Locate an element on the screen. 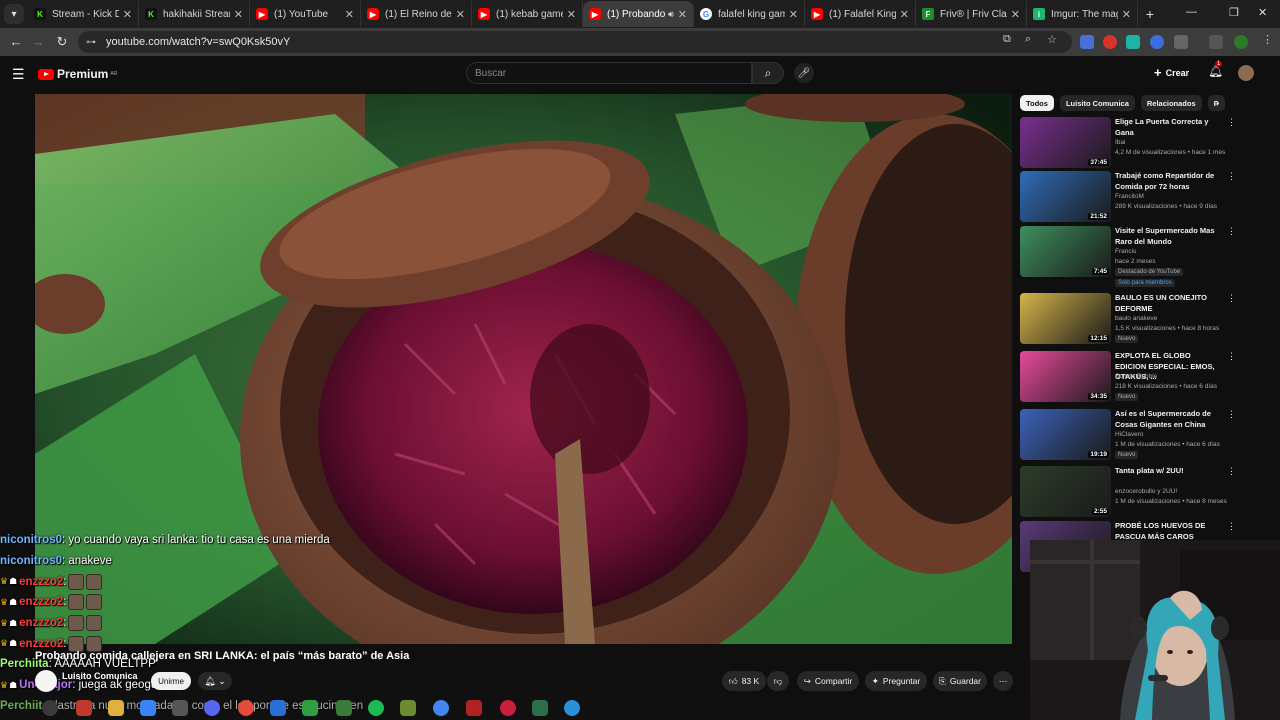  site-info-icon: ⊶ is located at coordinates (91, 42).